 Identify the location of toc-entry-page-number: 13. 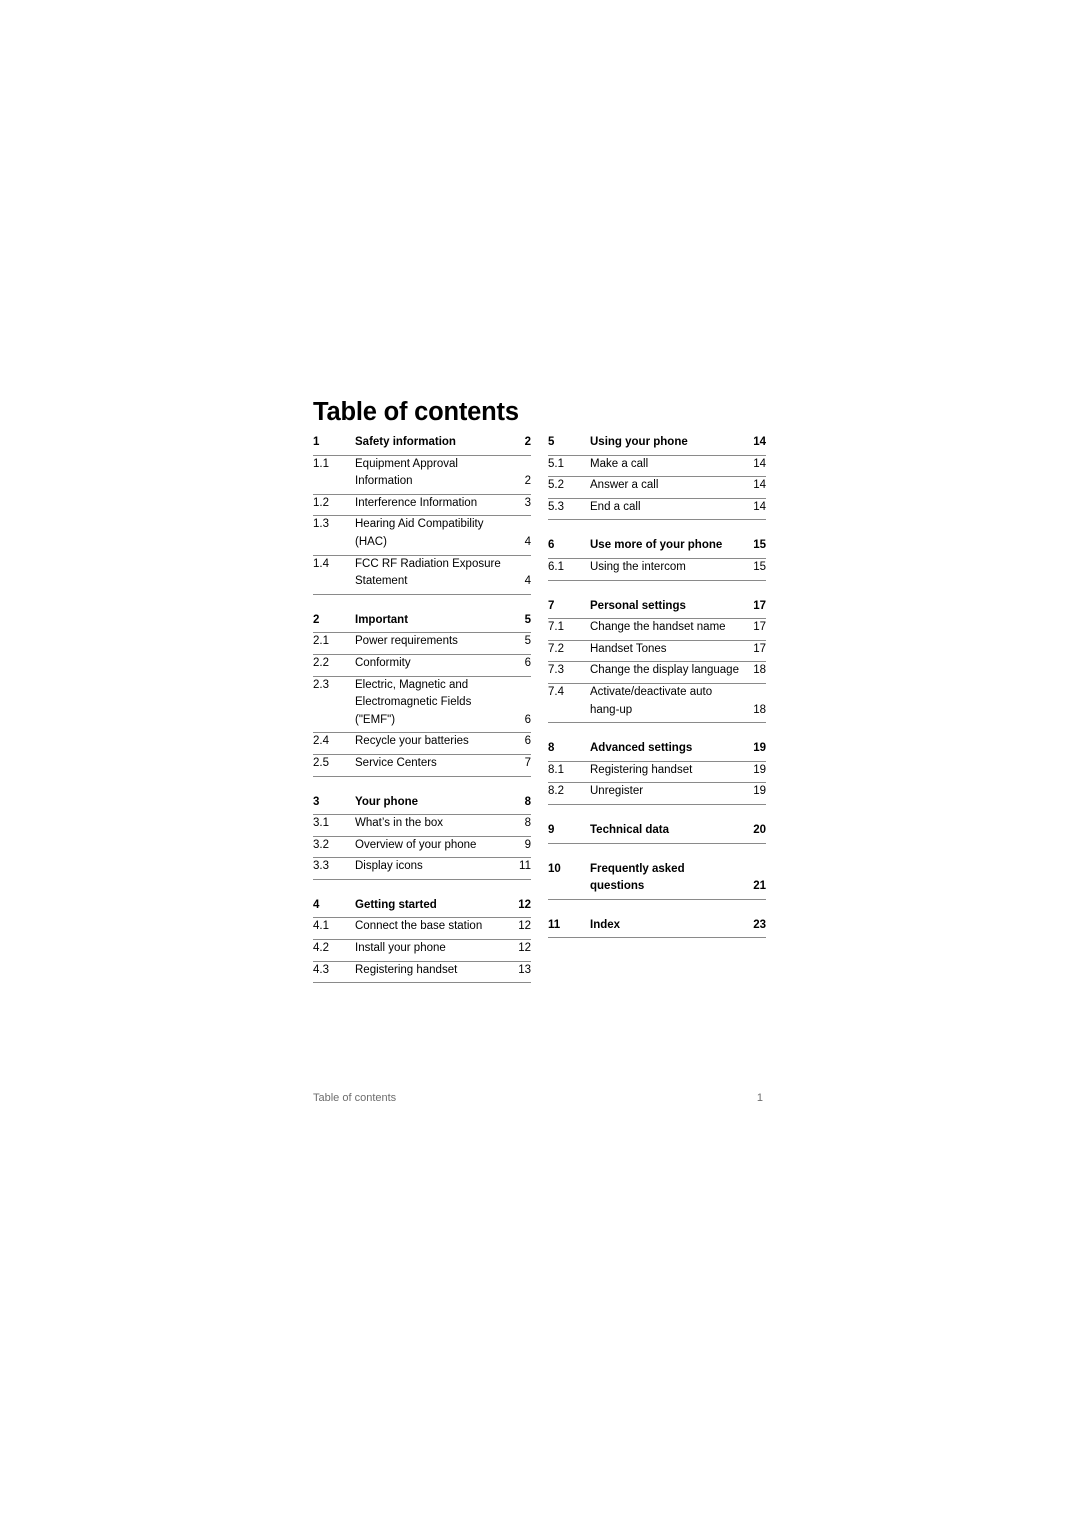
(524, 969).